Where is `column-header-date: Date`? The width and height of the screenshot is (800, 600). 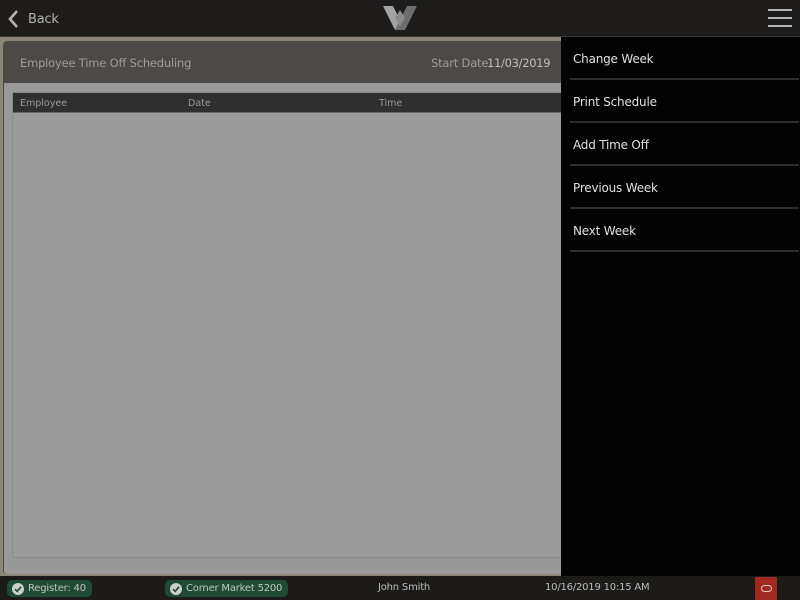 column-header-date: Date is located at coordinates (199, 103).